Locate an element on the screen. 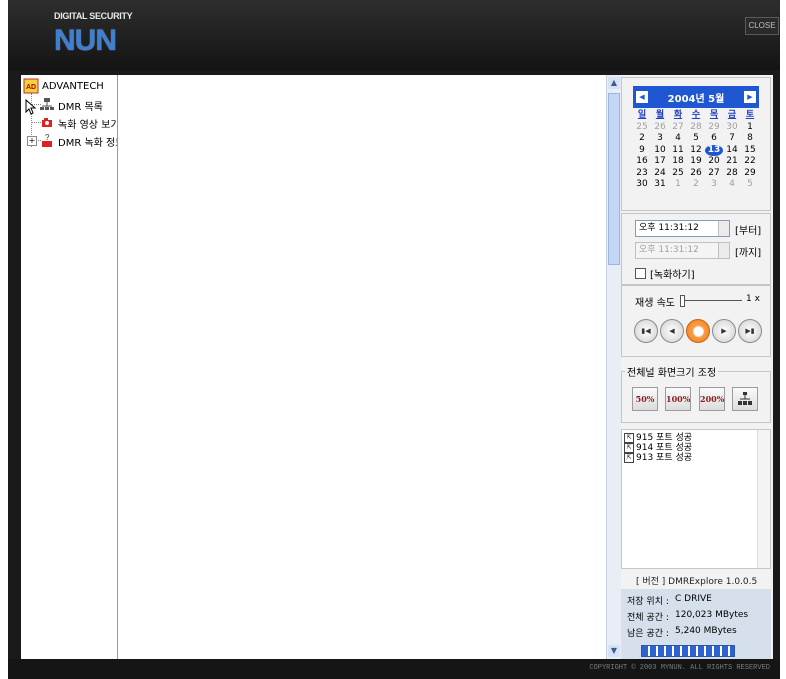  speed-label: 재생 속도 is located at coordinates (655, 303).